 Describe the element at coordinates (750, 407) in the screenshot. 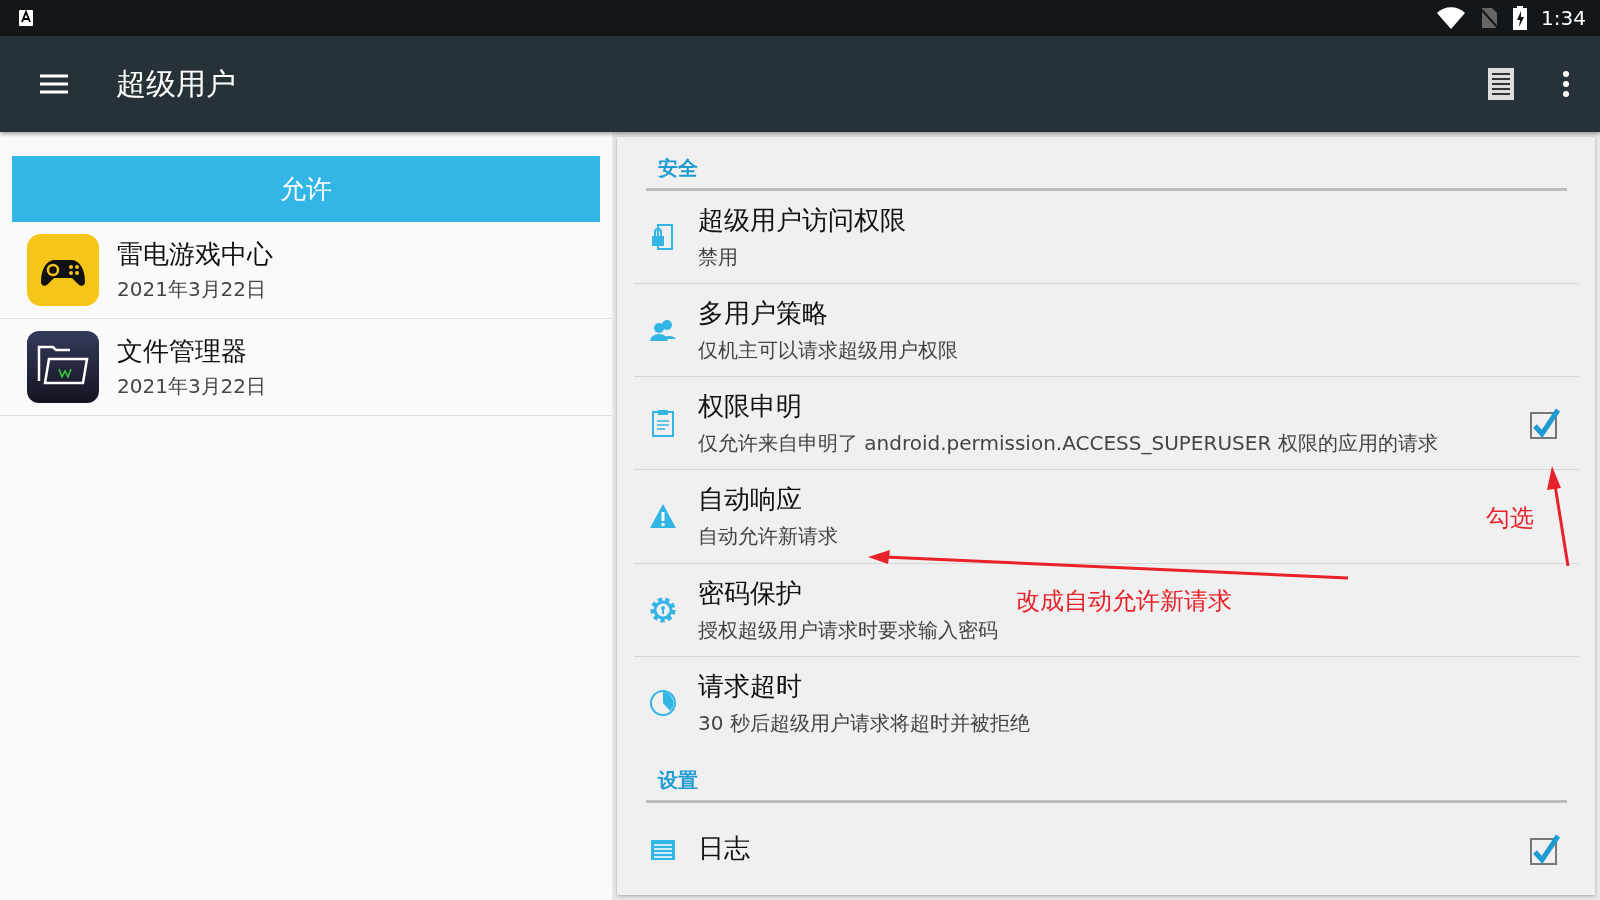

I see `item-title: 权限申明` at that location.